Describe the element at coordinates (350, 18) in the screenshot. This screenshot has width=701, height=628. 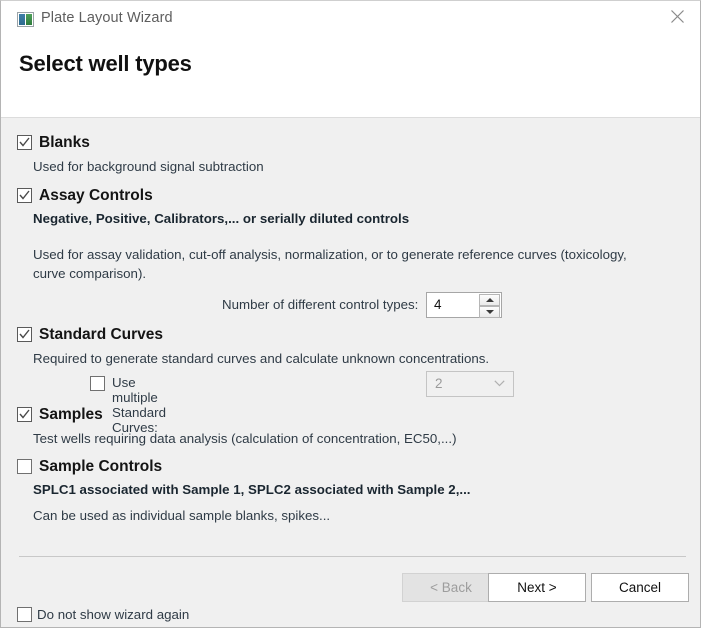
I see `title-bar: Plate Layout Wizard` at that location.